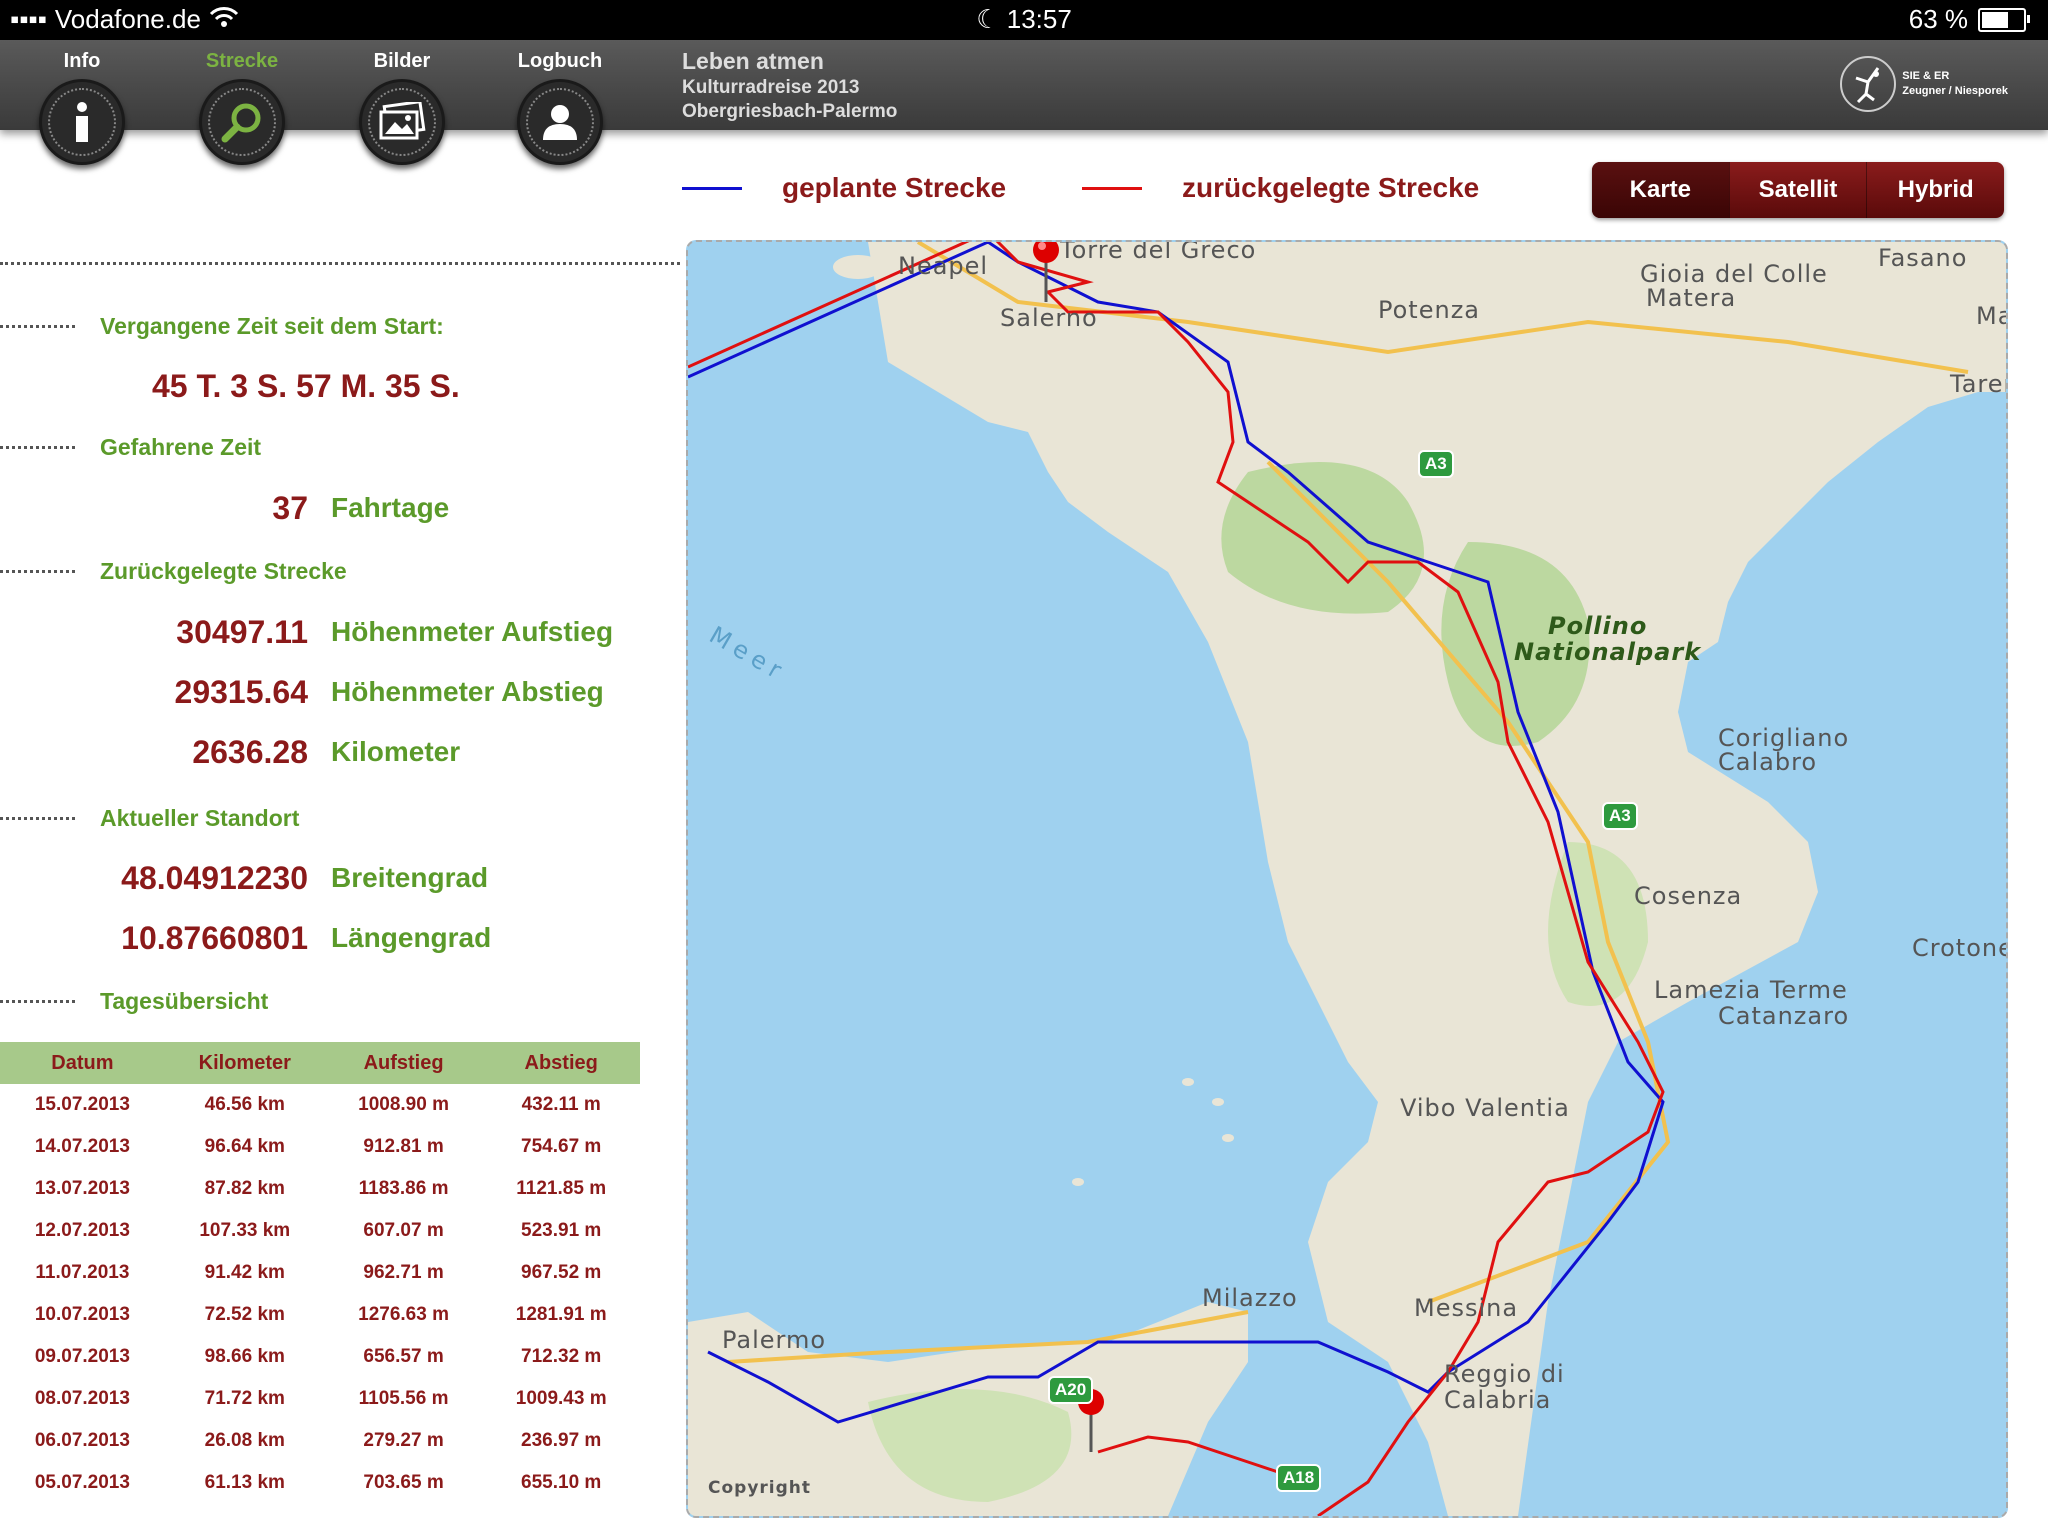 This screenshot has width=2048, height=1536. I want to click on table-row: 14.07.2013 96.64 km 912.81 m 754.67 m, so click(320, 1147).